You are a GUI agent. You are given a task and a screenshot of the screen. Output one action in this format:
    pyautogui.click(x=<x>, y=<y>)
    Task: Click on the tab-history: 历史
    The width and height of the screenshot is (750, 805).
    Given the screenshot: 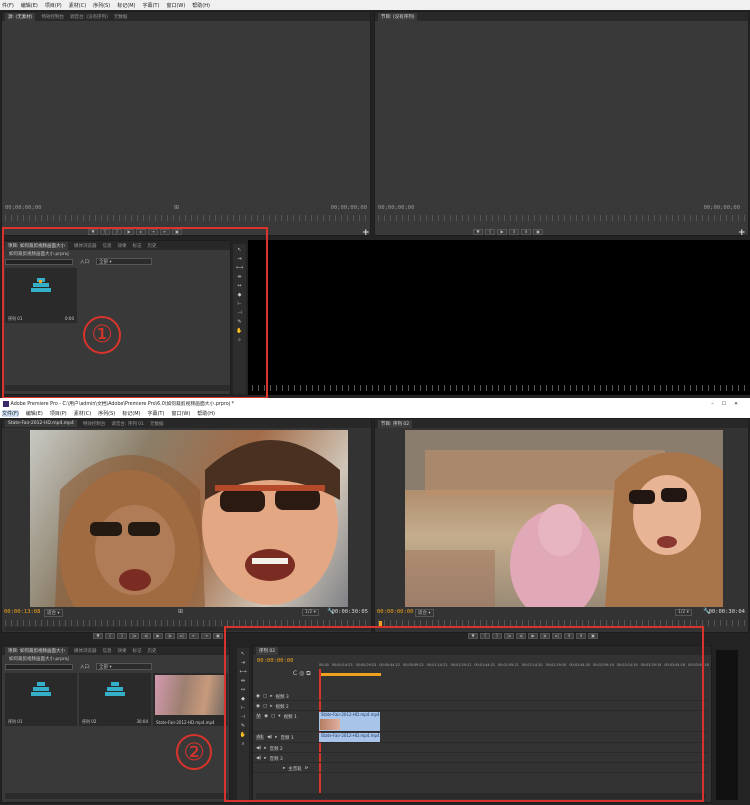 What is the action you would take?
    pyautogui.click(x=151, y=651)
    